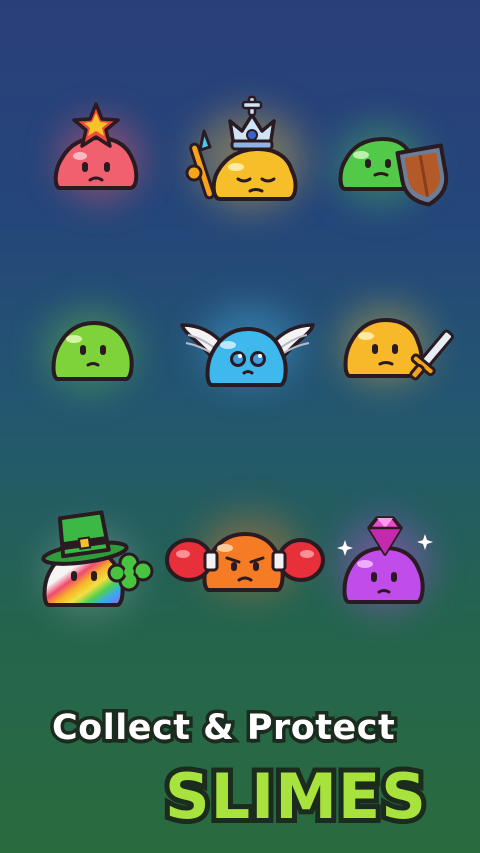 The height and width of the screenshot is (853, 480). I want to click on slime-blue-winged, so click(247, 352).